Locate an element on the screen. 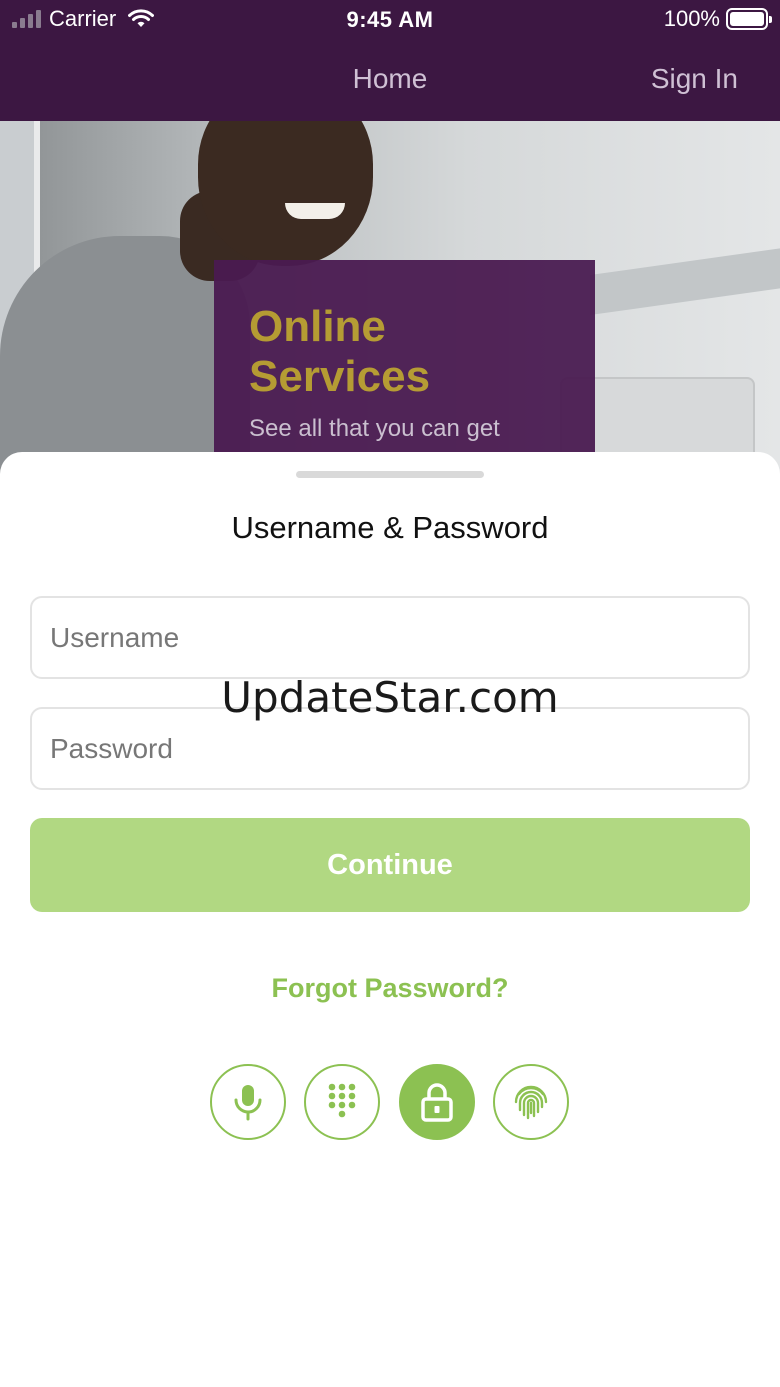 The height and width of the screenshot is (1387, 780). auth-method-pin-button is located at coordinates (342, 1102).